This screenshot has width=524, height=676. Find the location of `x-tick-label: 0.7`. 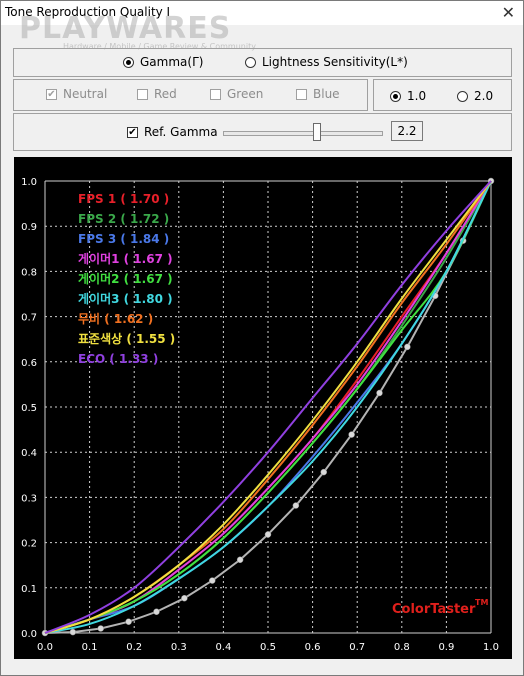

x-tick-label: 0.7 is located at coordinates (357, 647).